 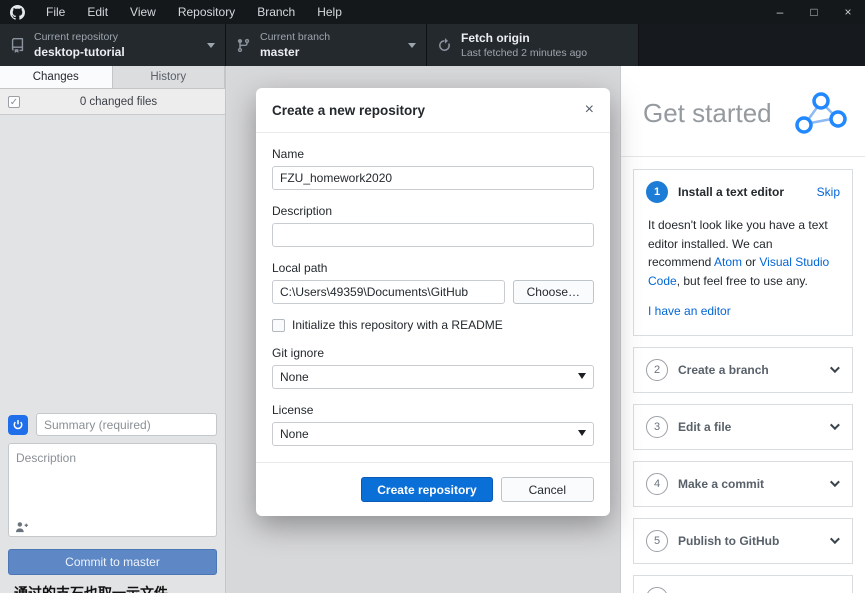 I want to click on changed-files-count: 0 changed files, so click(x=118, y=101).